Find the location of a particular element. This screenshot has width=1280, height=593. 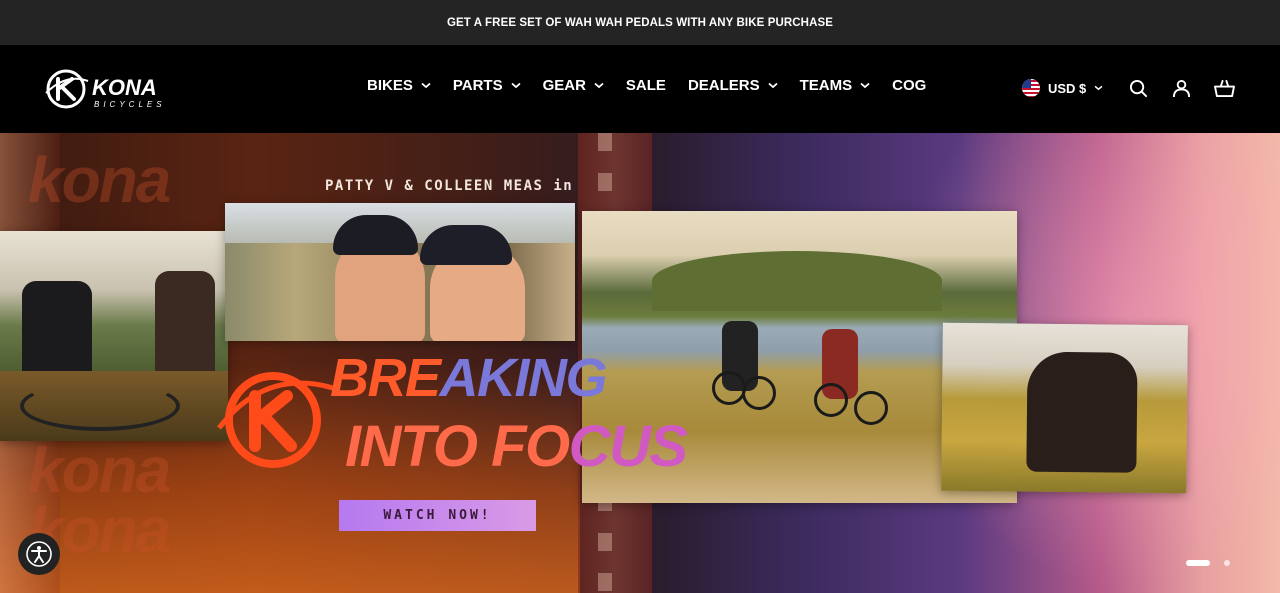

nav-item-gear: GEAR is located at coordinates (573, 85).